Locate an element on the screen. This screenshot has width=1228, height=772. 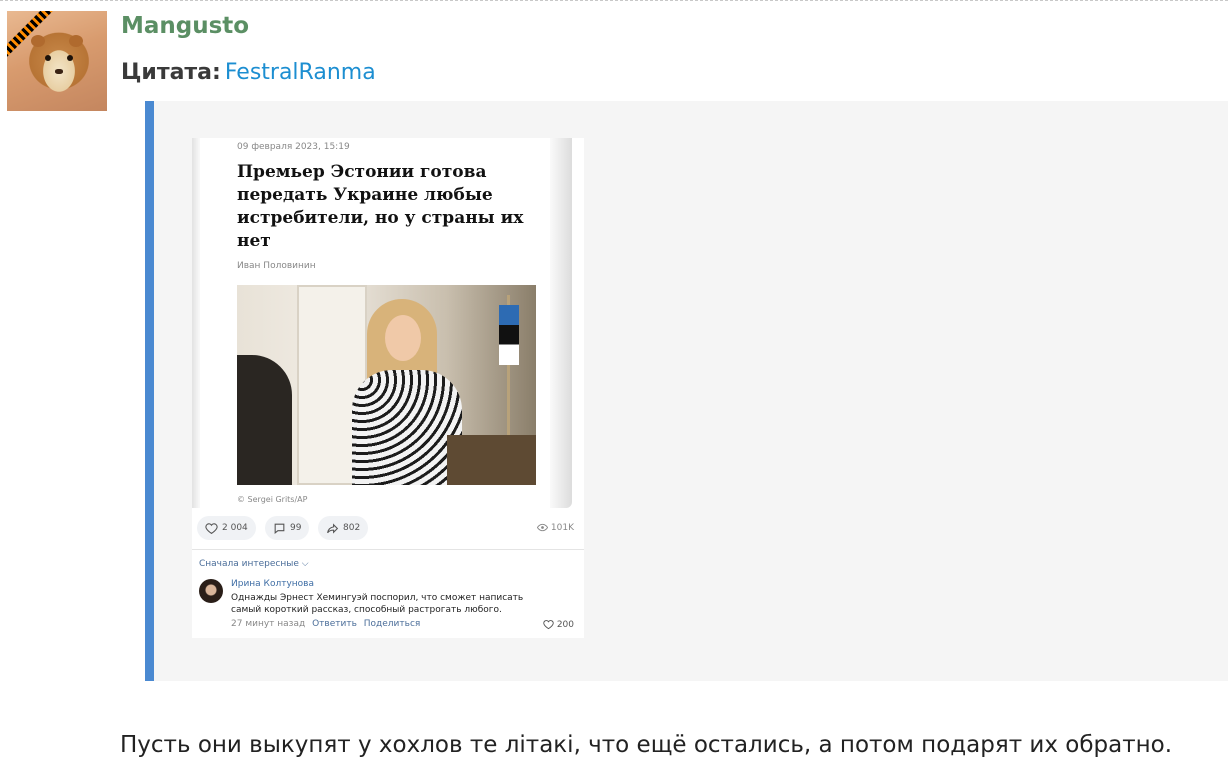
comments-sort-dropdown: Сначала интересные ⌵ is located at coordinates (254, 564).